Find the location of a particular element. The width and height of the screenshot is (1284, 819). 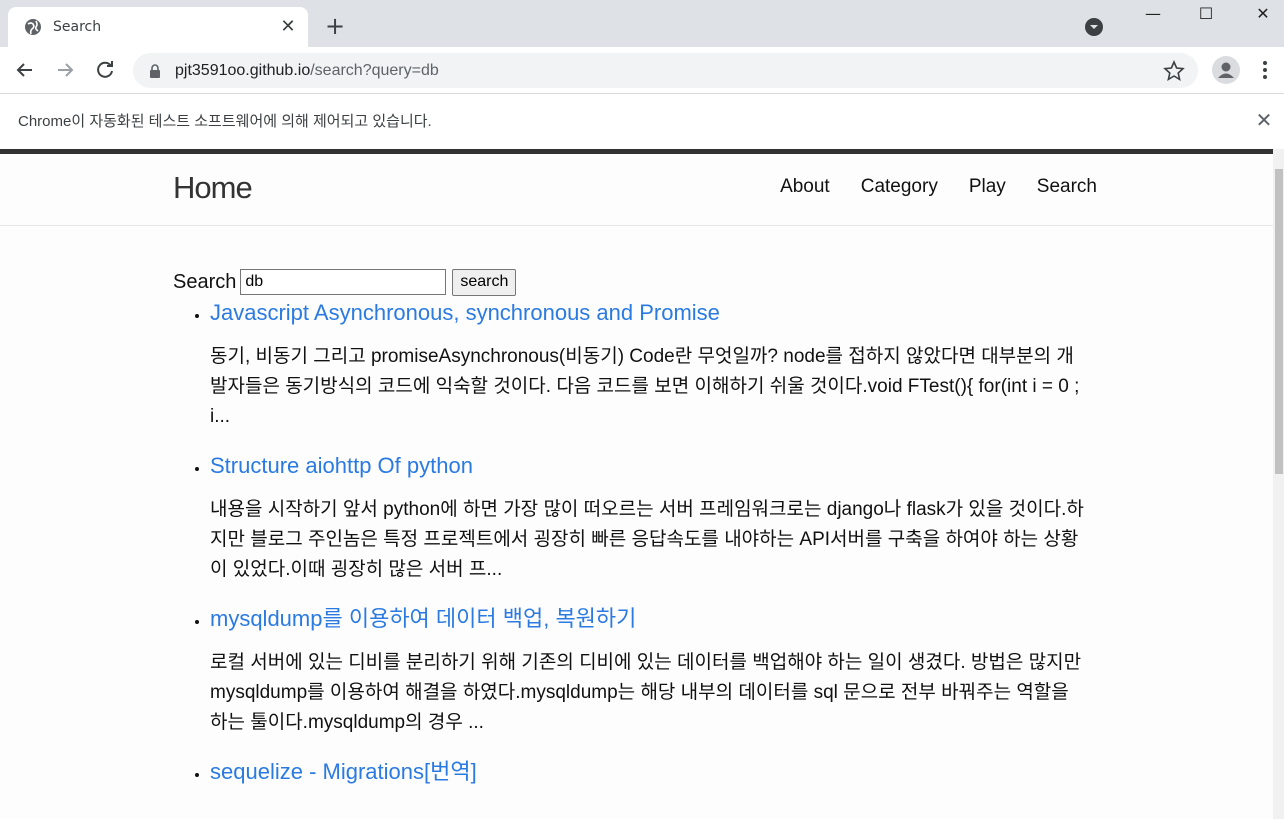

url-text: pjt3591oo.github.io/search?query=db is located at coordinates (307, 71).